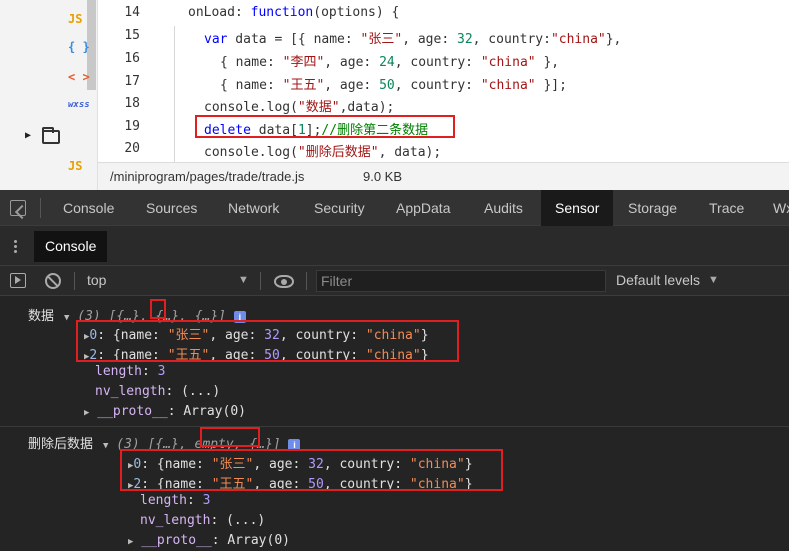 This screenshot has height=551, width=789. I want to click on indent-guide, so click(174, 94).